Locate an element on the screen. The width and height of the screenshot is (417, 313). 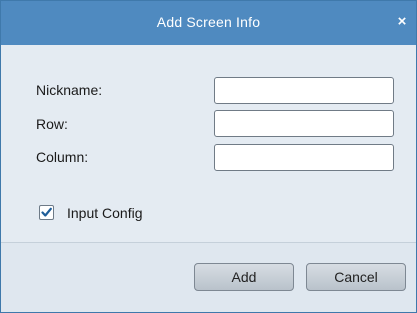
dialog-titlebar: Add Screen Info × is located at coordinates (208, 23).